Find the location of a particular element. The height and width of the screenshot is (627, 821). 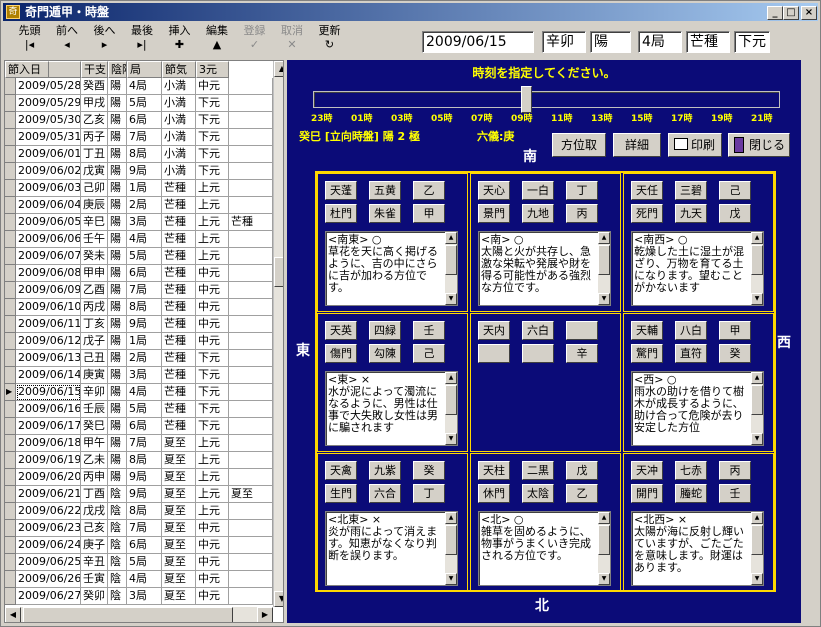

palace-chip: 傷門 is located at coordinates (341, 353).